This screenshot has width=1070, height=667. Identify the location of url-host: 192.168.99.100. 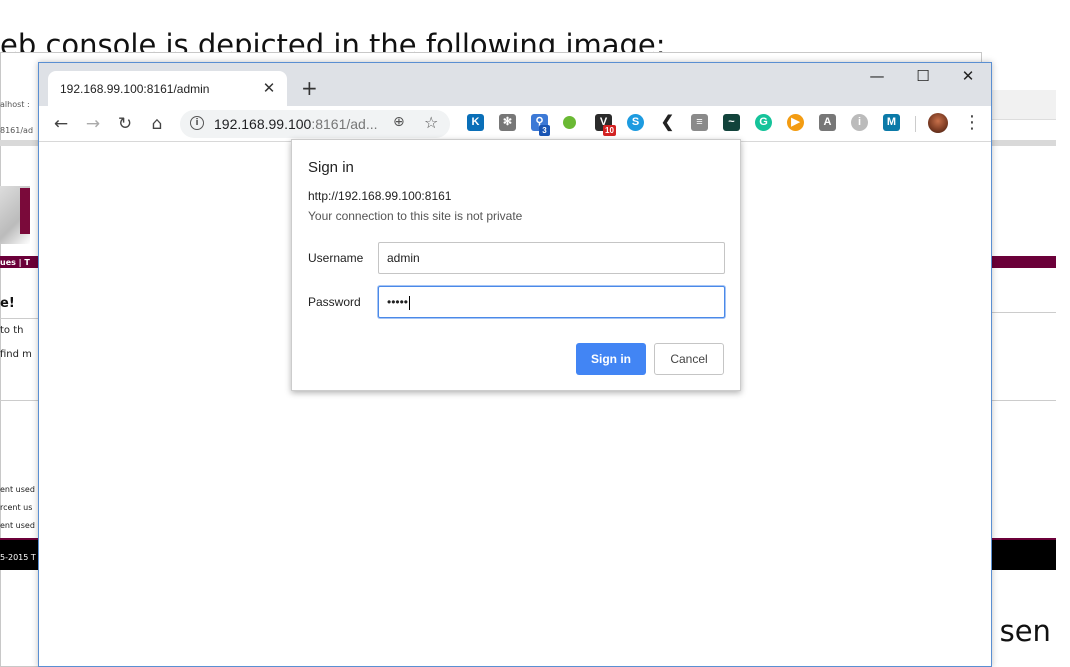
(263, 124).